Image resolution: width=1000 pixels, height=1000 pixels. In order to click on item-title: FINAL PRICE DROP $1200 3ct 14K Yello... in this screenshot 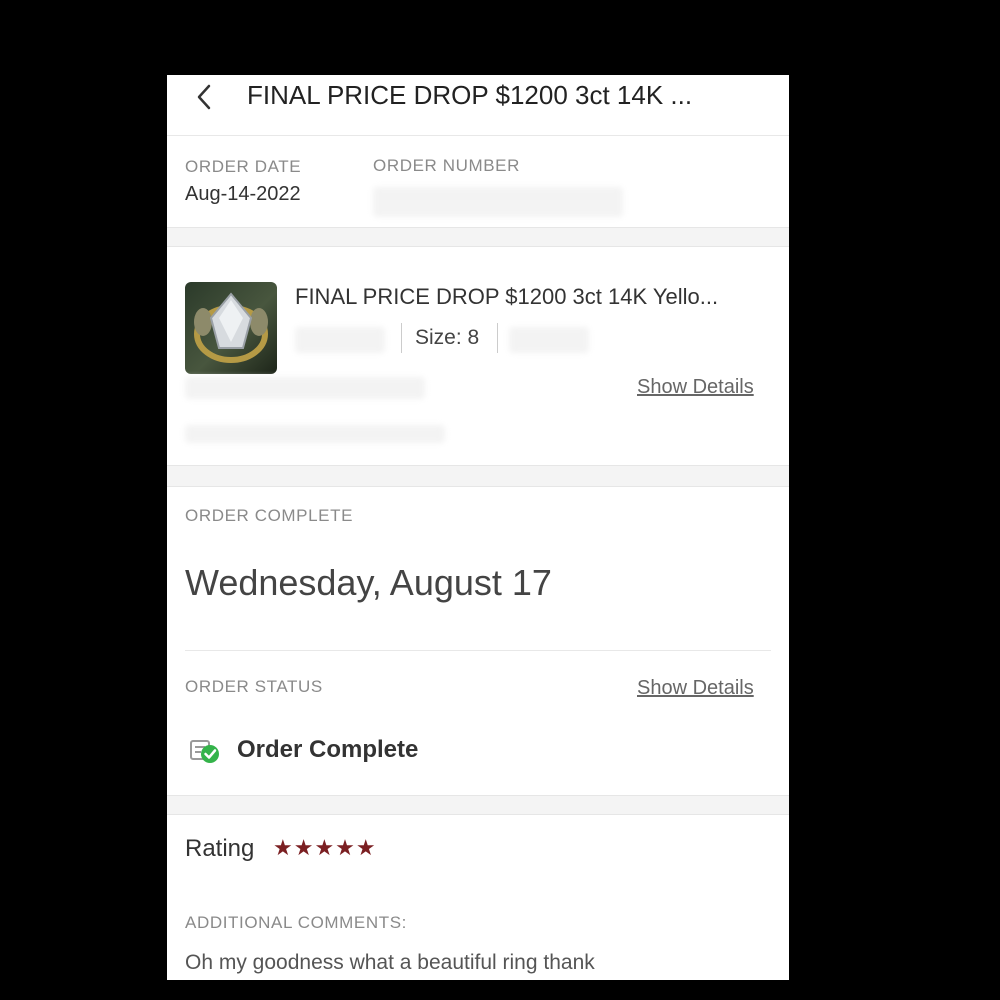, I will do `click(538, 297)`.